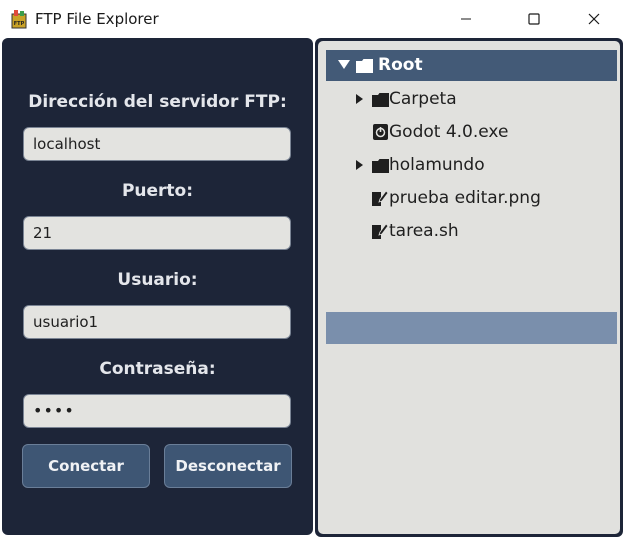  What do you see at coordinates (157, 191) in the screenshot?
I see `port-label: Puerto:` at bounding box center [157, 191].